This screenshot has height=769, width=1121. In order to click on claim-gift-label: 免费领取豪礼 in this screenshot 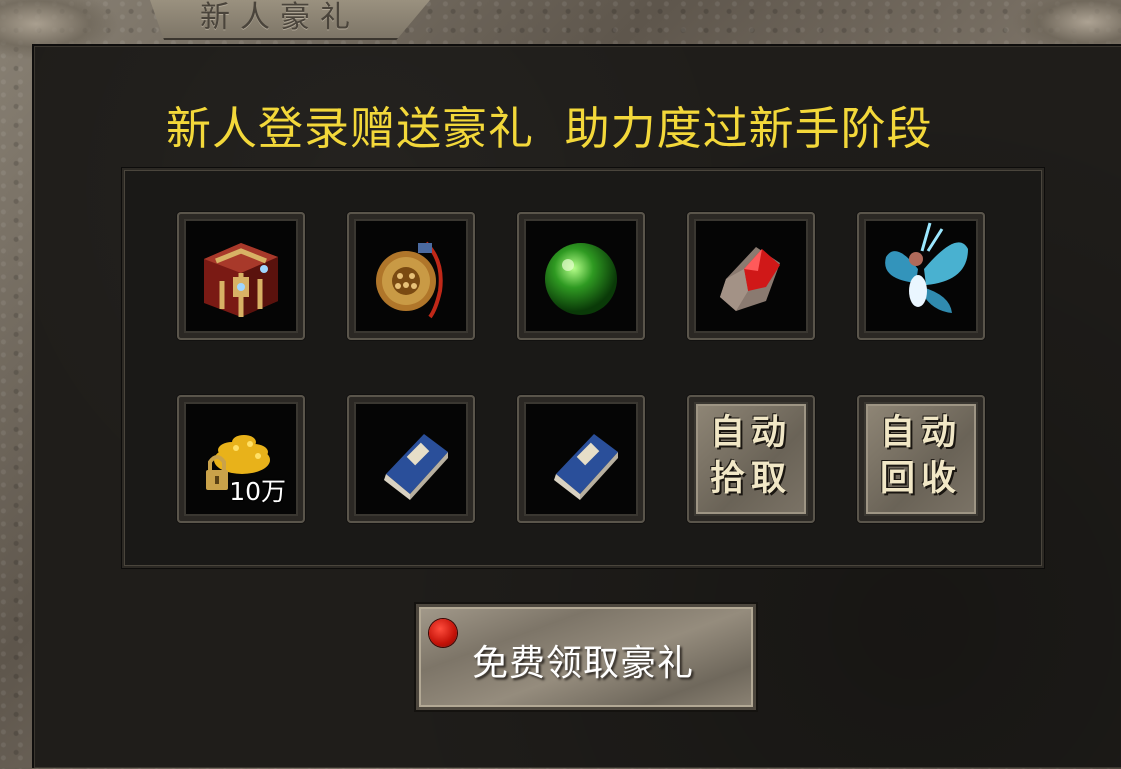, I will do `click(583, 663)`.